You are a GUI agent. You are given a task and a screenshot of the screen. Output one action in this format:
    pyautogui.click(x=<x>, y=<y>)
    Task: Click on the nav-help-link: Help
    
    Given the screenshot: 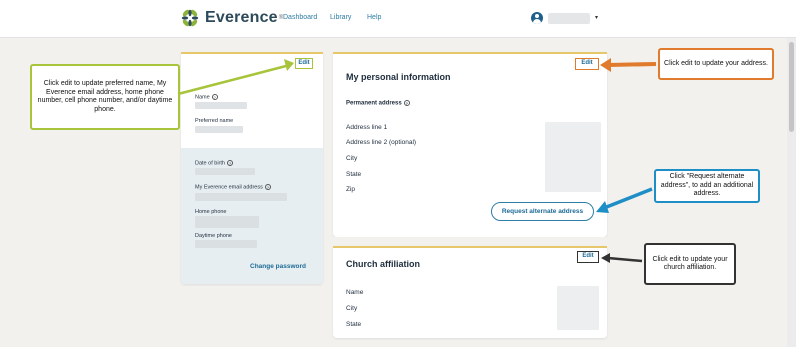 What is the action you would take?
    pyautogui.click(x=374, y=17)
    